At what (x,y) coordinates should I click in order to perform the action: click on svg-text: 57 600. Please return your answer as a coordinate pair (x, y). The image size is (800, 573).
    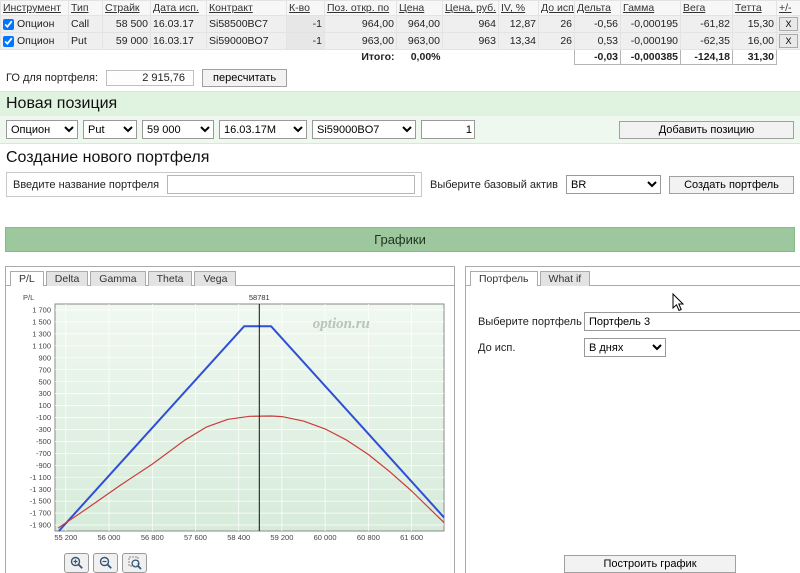
    Looking at the image, I should click on (195, 537).